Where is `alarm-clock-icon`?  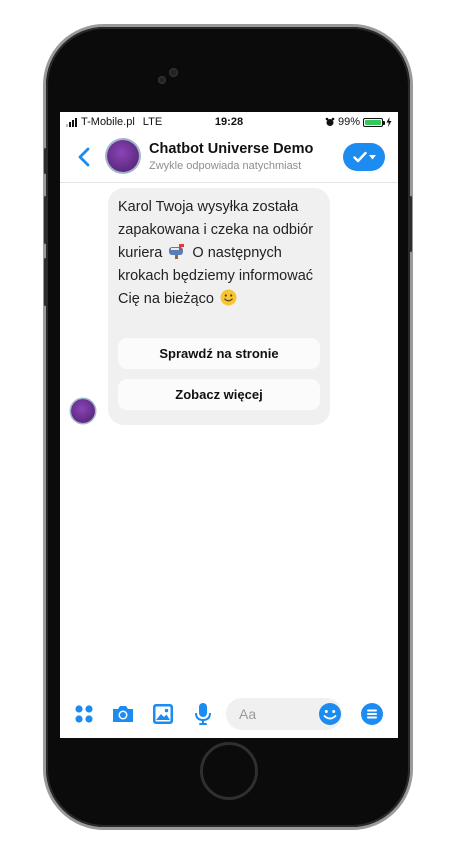
alarm-clock-icon is located at coordinates (330, 121).